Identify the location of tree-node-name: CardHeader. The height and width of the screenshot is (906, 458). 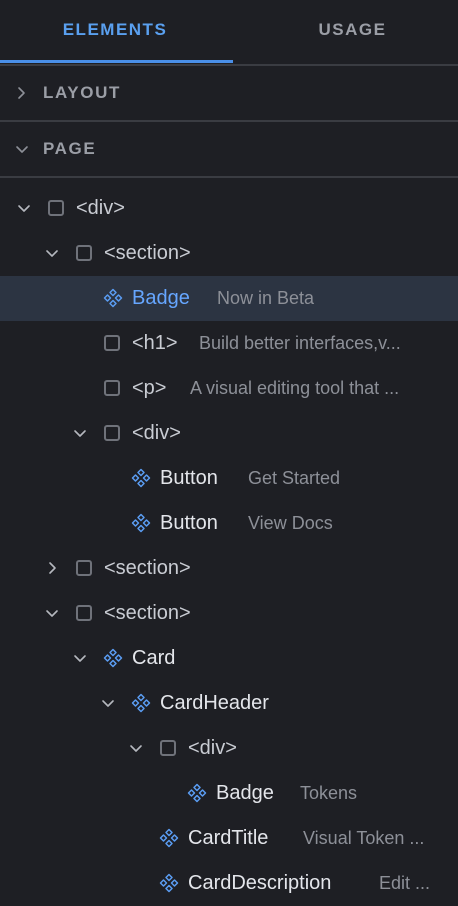
(214, 703).